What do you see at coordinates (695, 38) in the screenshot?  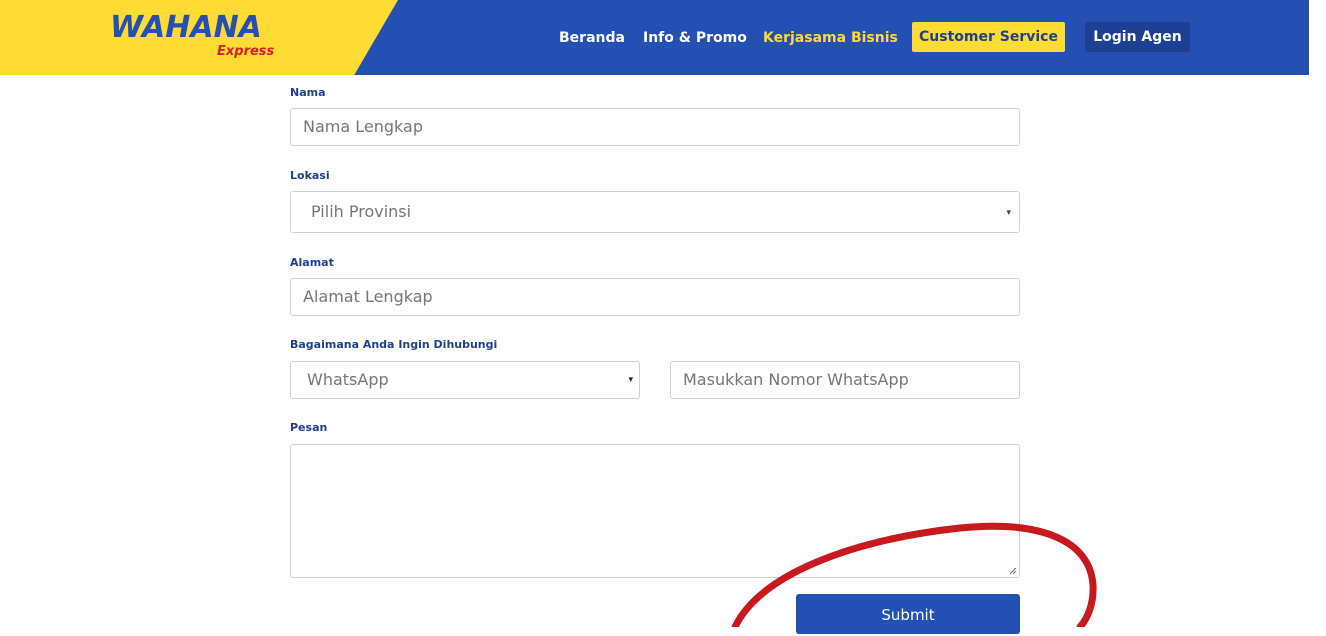 I see `nav-info-promo: Info & Promo` at bounding box center [695, 38].